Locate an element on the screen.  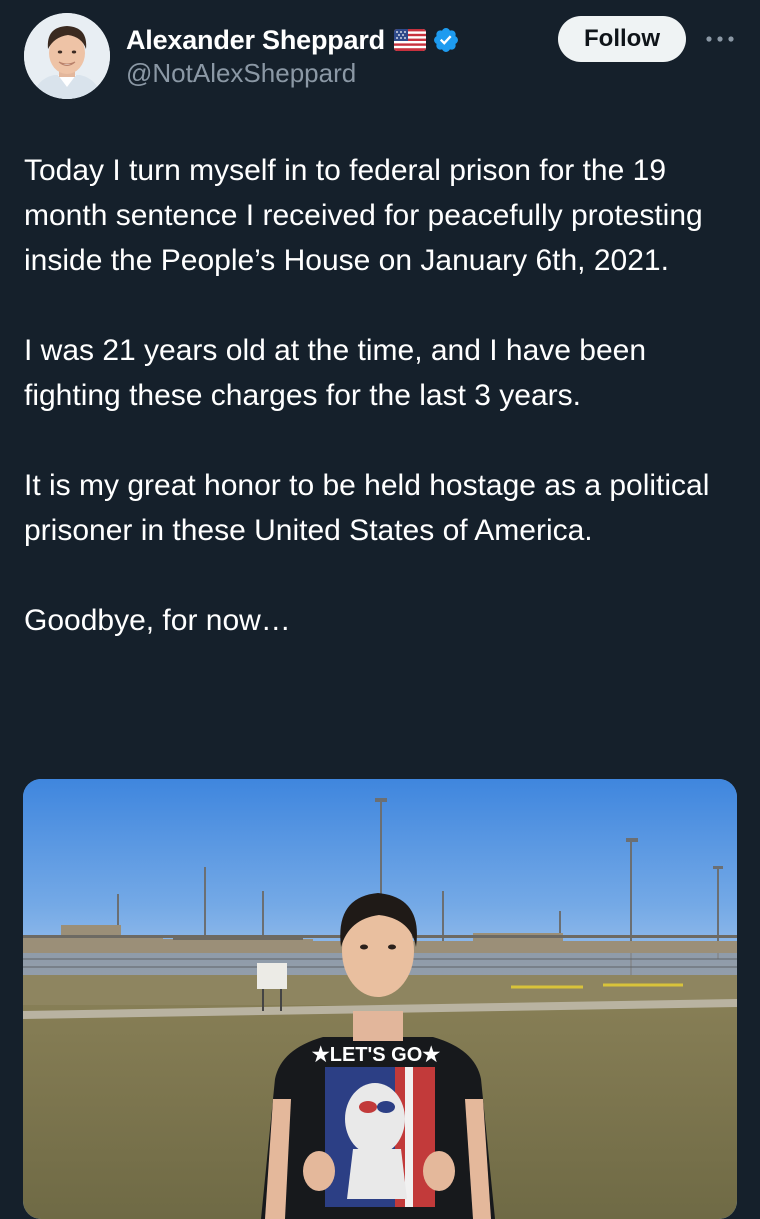
more-horizontal-icon is located at coordinates (720, 39).